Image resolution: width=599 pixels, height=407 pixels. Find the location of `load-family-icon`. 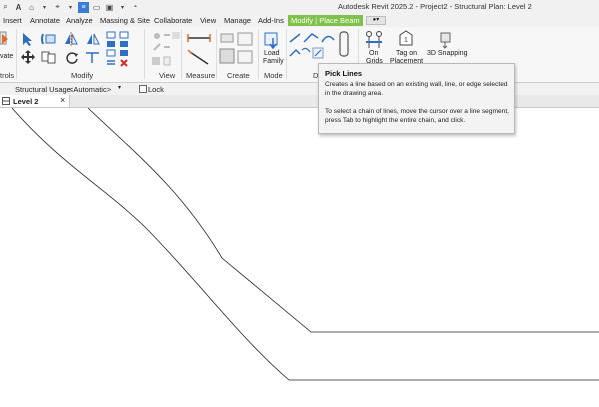

load-family-icon is located at coordinates (273, 40).